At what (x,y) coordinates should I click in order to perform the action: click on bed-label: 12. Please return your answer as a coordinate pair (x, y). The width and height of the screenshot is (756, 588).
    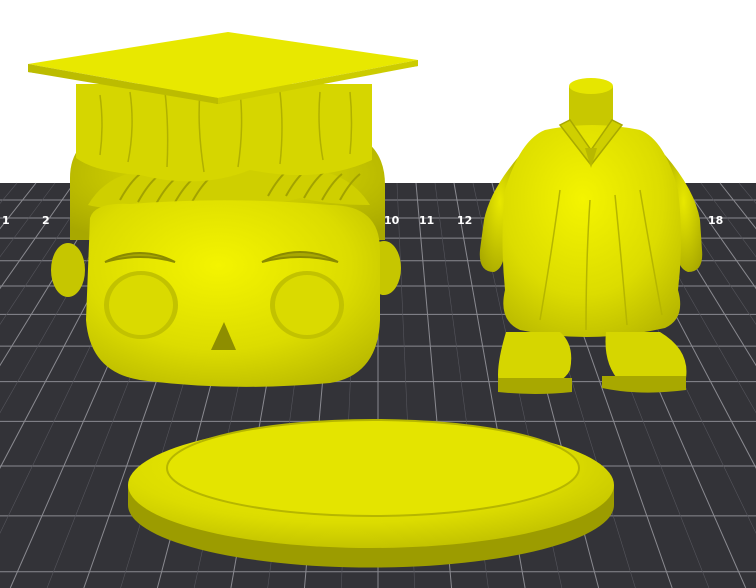
    Looking at the image, I should click on (464, 220).